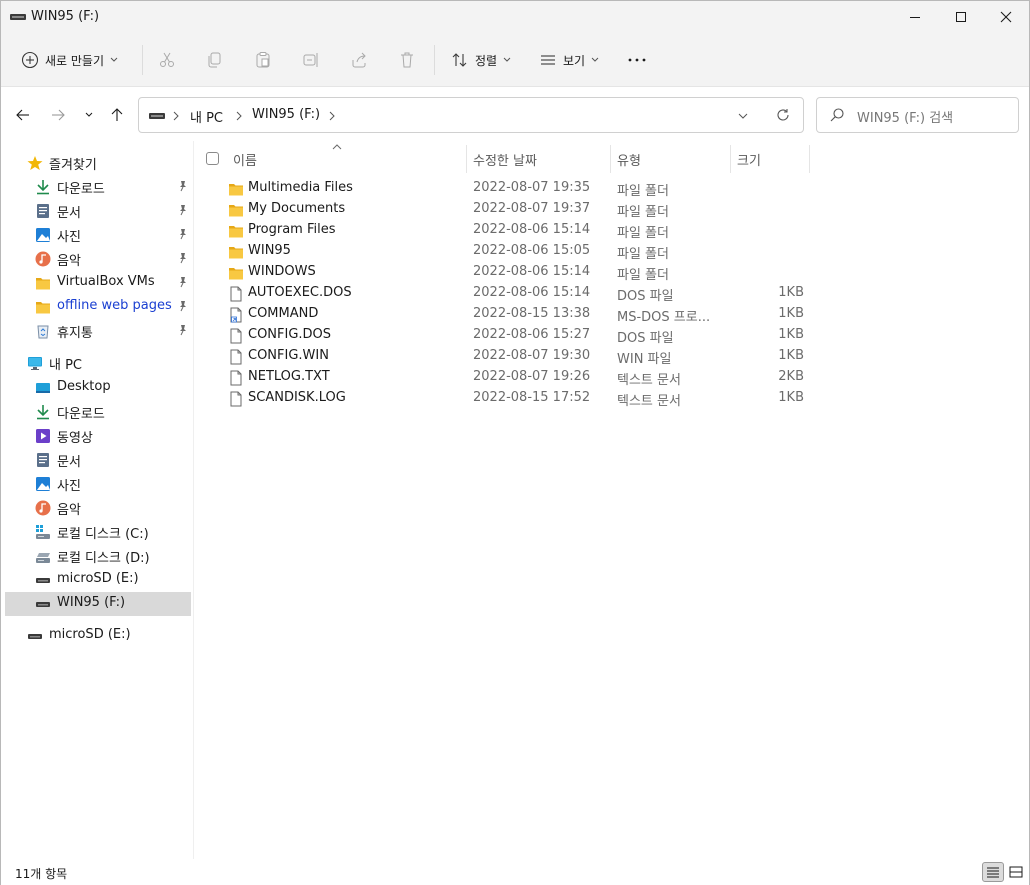 This screenshot has width=1030, height=885. Describe the element at coordinates (30, 60) in the screenshot. I see `plus-circle-icon` at that location.